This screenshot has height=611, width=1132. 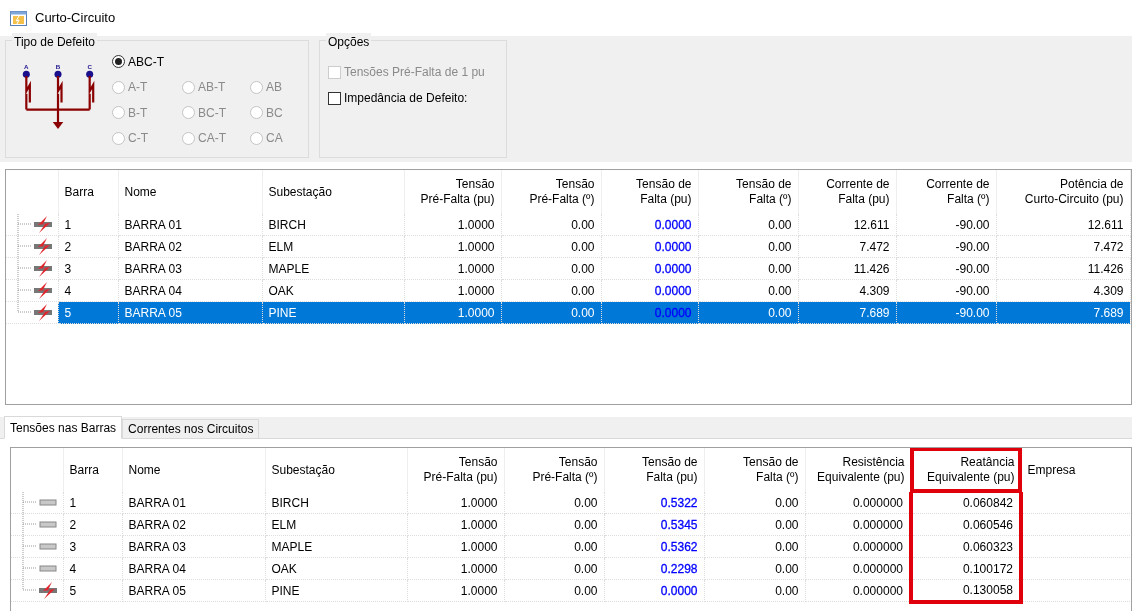 What do you see at coordinates (92, 524) in the screenshot?
I see `table-cell: 2` at bounding box center [92, 524].